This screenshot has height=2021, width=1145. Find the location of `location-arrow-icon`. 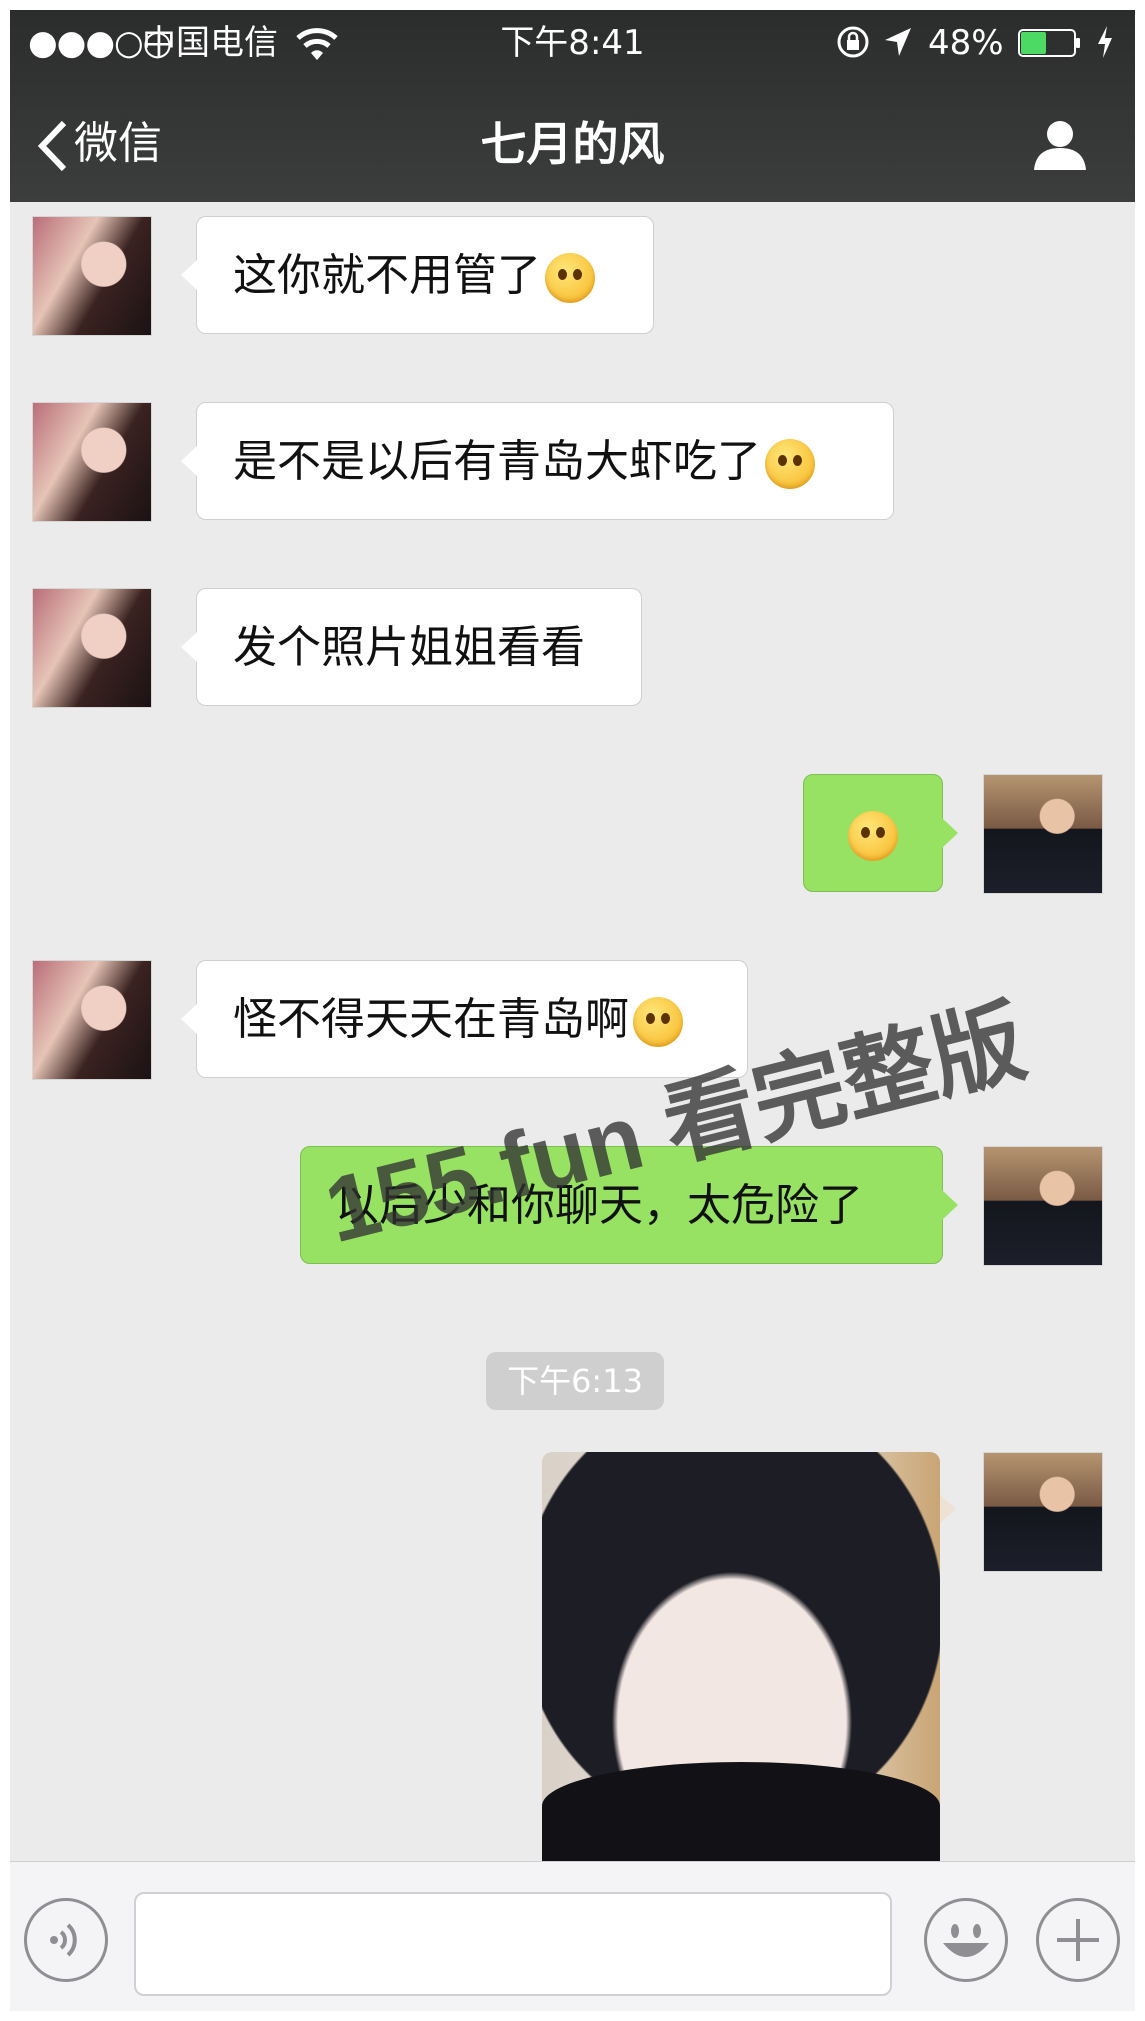

location-arrow-icon is located at coordinates (898, 42).